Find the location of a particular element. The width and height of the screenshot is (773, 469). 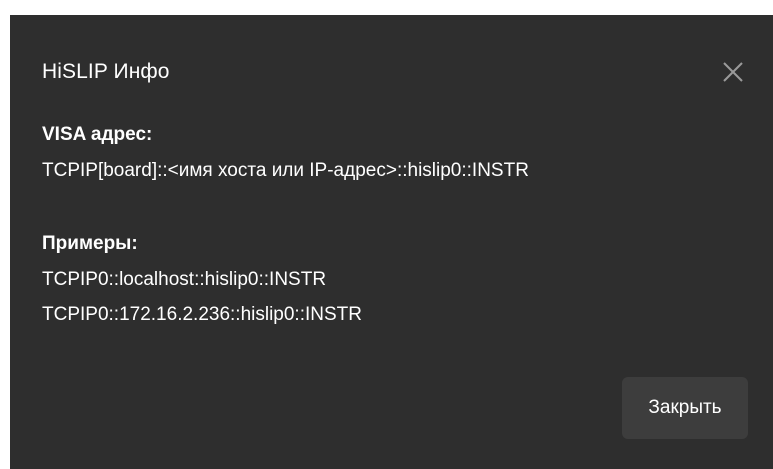

visa-address-label: VISA адрес: is located at coordinates (97, 134).